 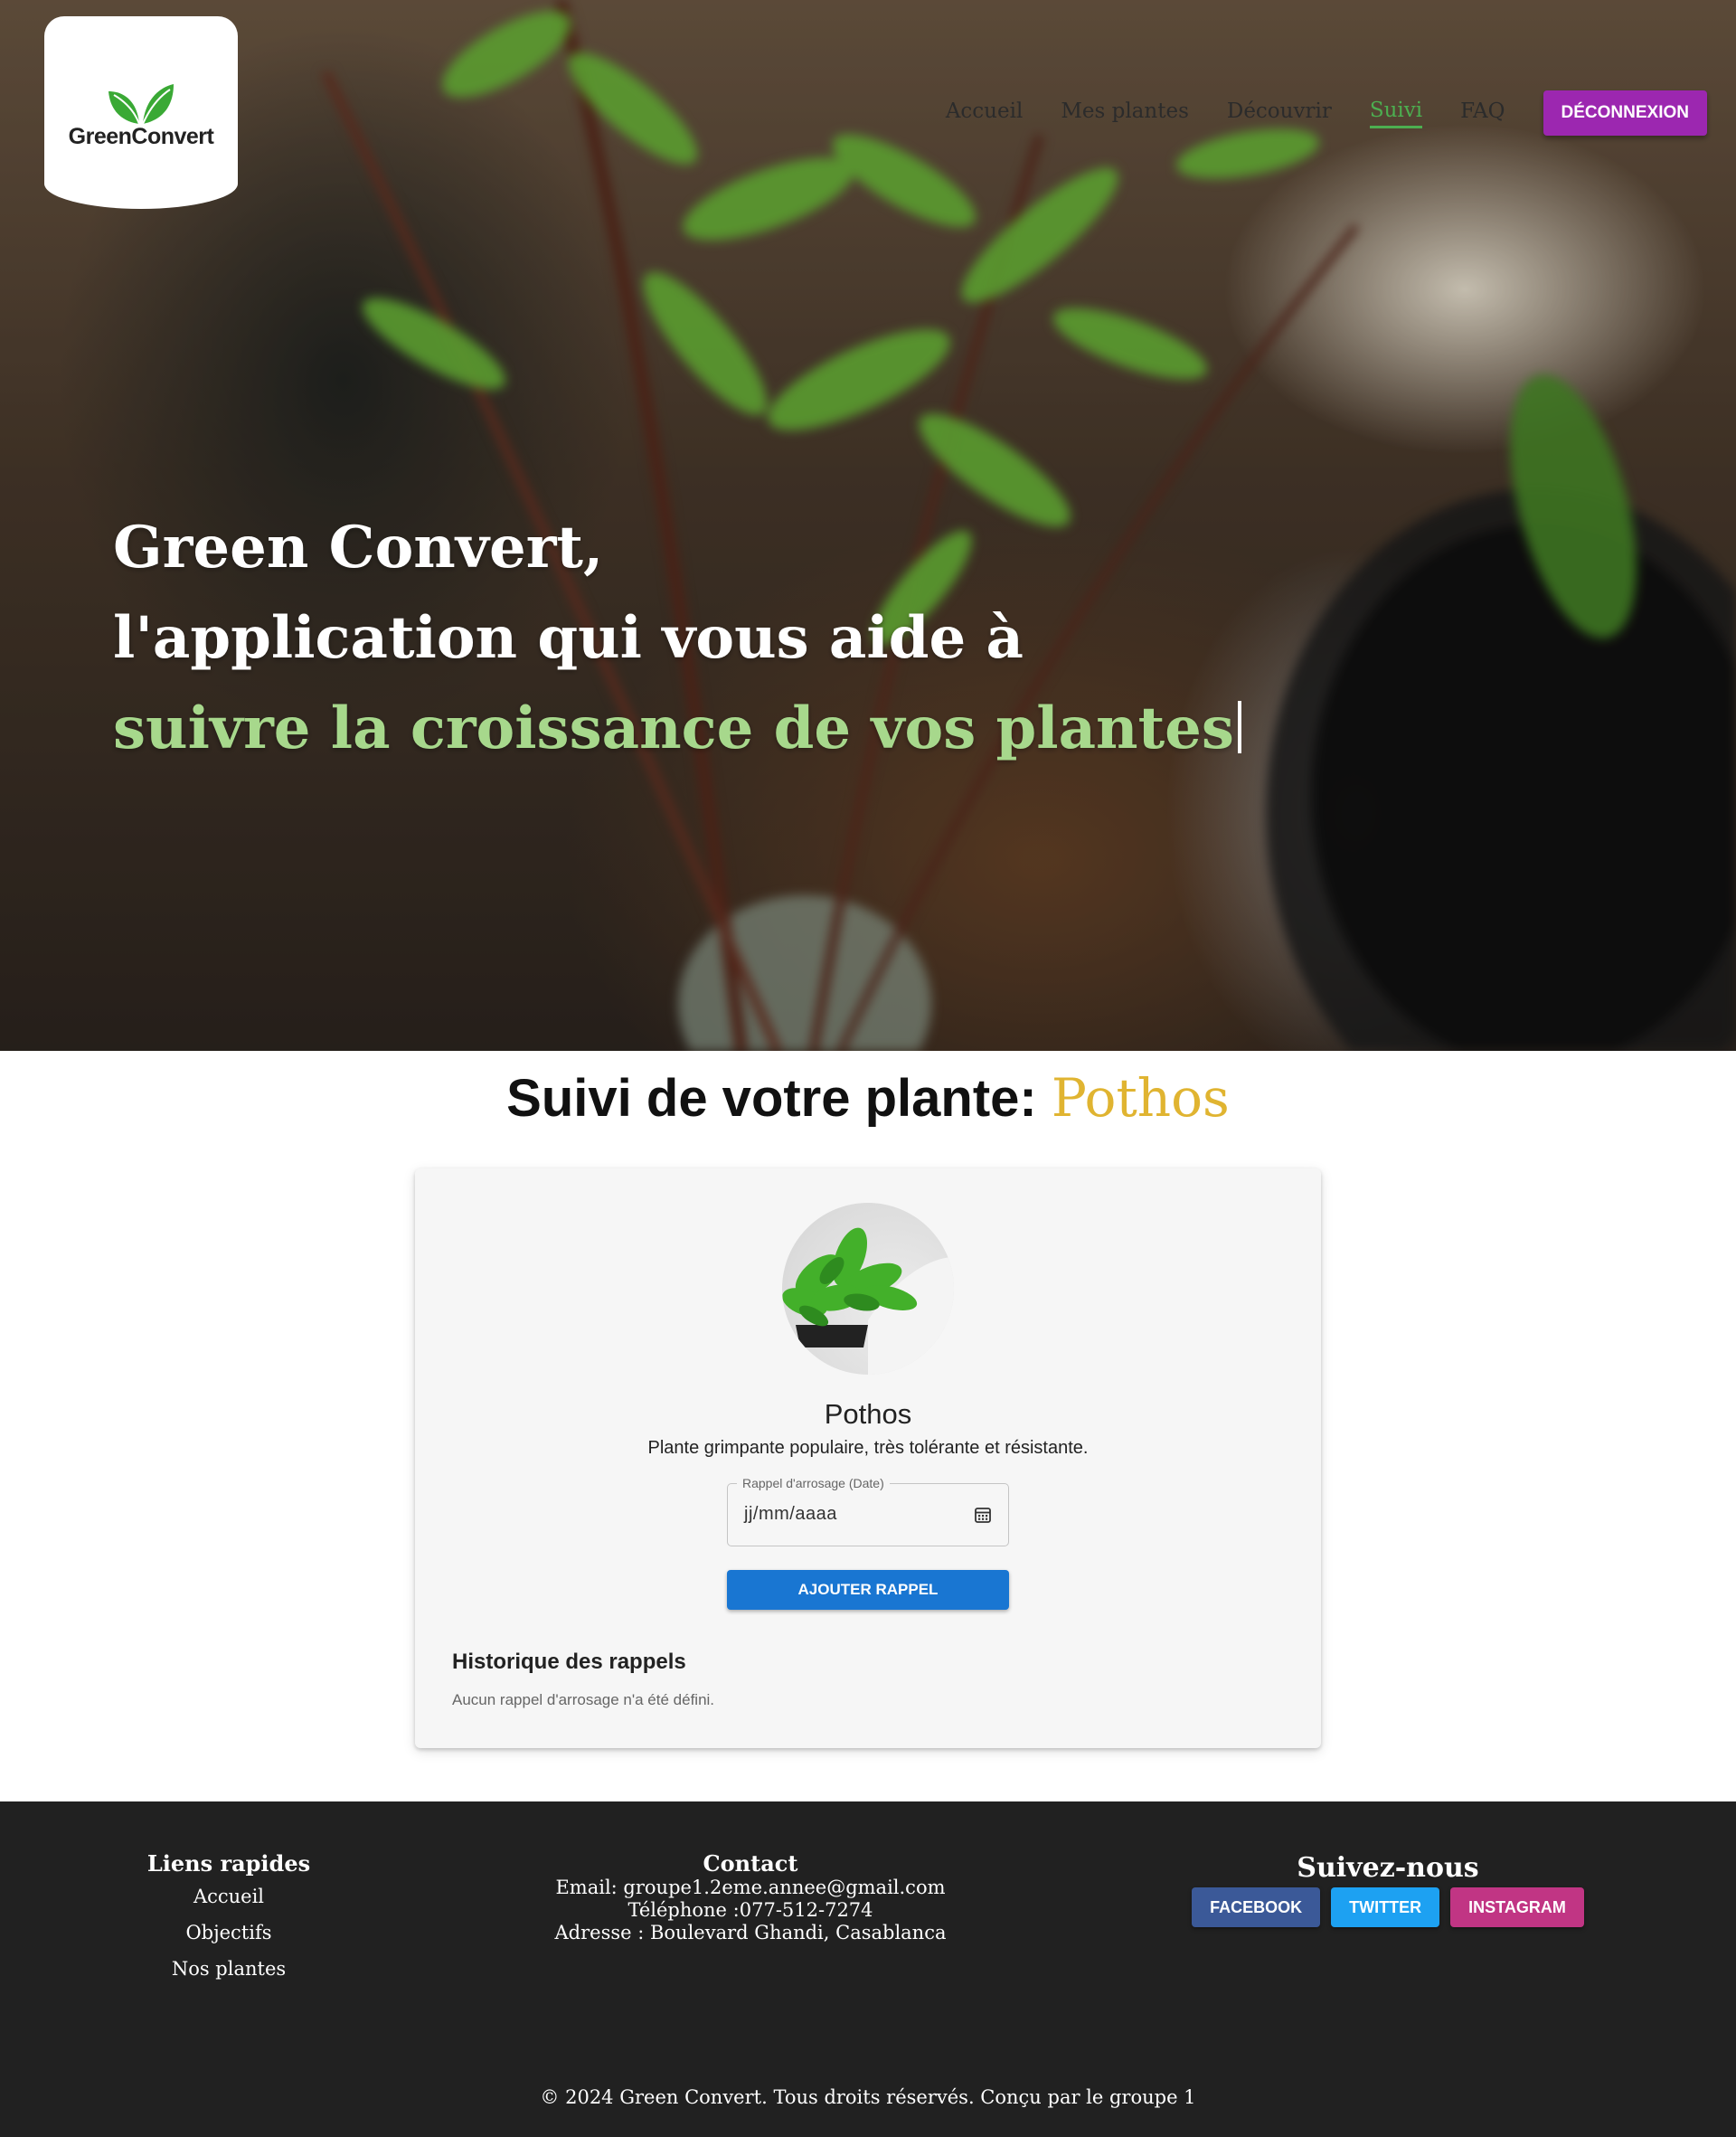 I want to click on watering-date-label: Rappel d'arrosage (Date), so click(x=814, y=1483).